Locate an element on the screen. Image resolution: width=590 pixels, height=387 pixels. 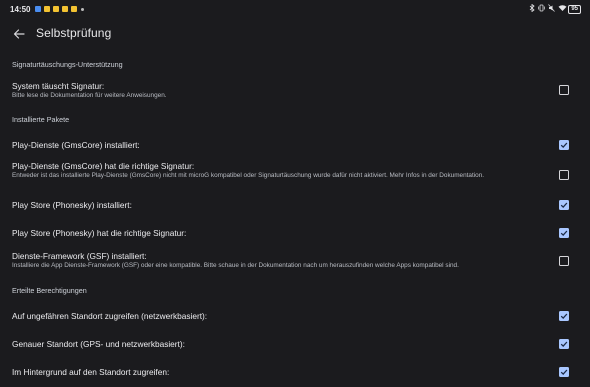
row-title: Play-Dienste (GmsCore) installiert: is located at coordinates (76, 145).